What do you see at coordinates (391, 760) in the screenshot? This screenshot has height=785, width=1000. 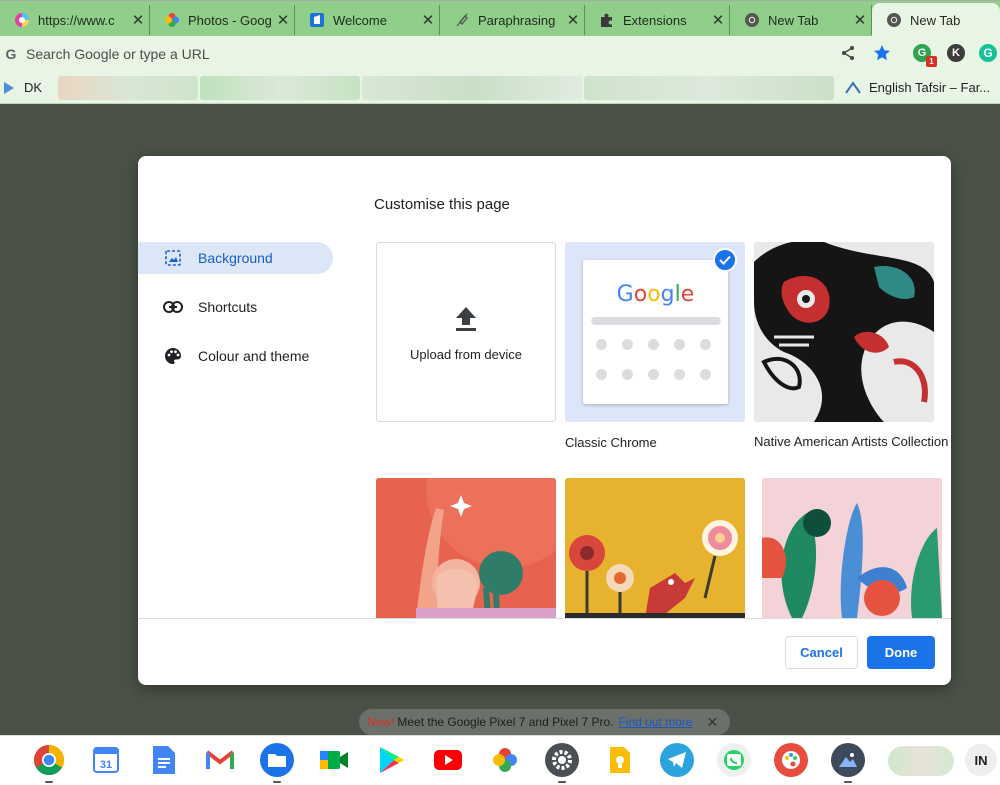 I see `play-store-icon` at bounding box center [391, 760].